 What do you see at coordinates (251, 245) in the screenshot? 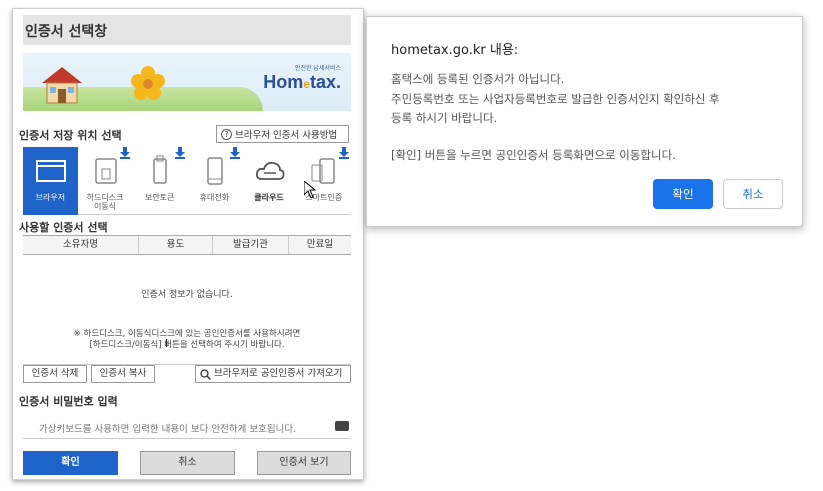
I see `column-issuer: 발급기관` at bounding box center [251, 245].